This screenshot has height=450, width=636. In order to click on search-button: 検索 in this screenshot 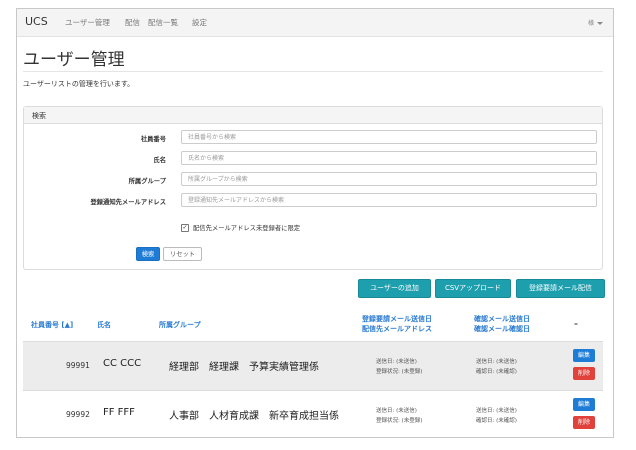, I will do `click(148, 254)`.